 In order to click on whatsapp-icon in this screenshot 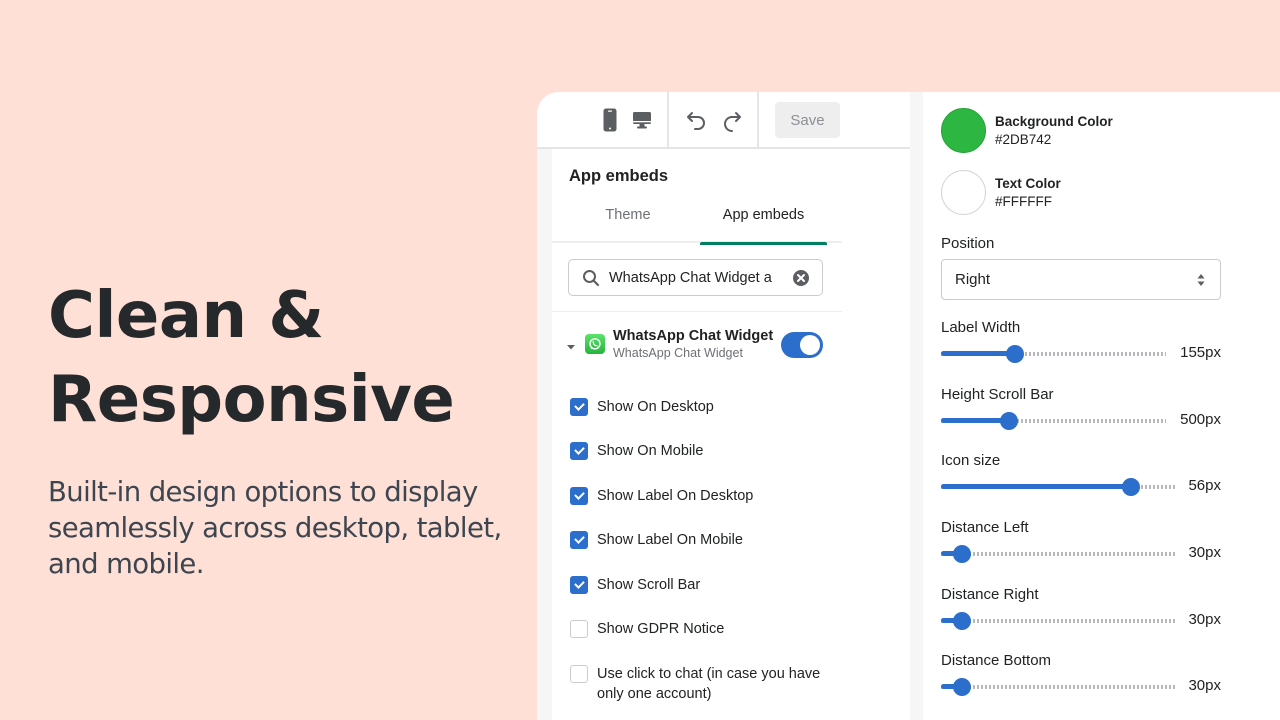, I will do `click(595, 344)`.